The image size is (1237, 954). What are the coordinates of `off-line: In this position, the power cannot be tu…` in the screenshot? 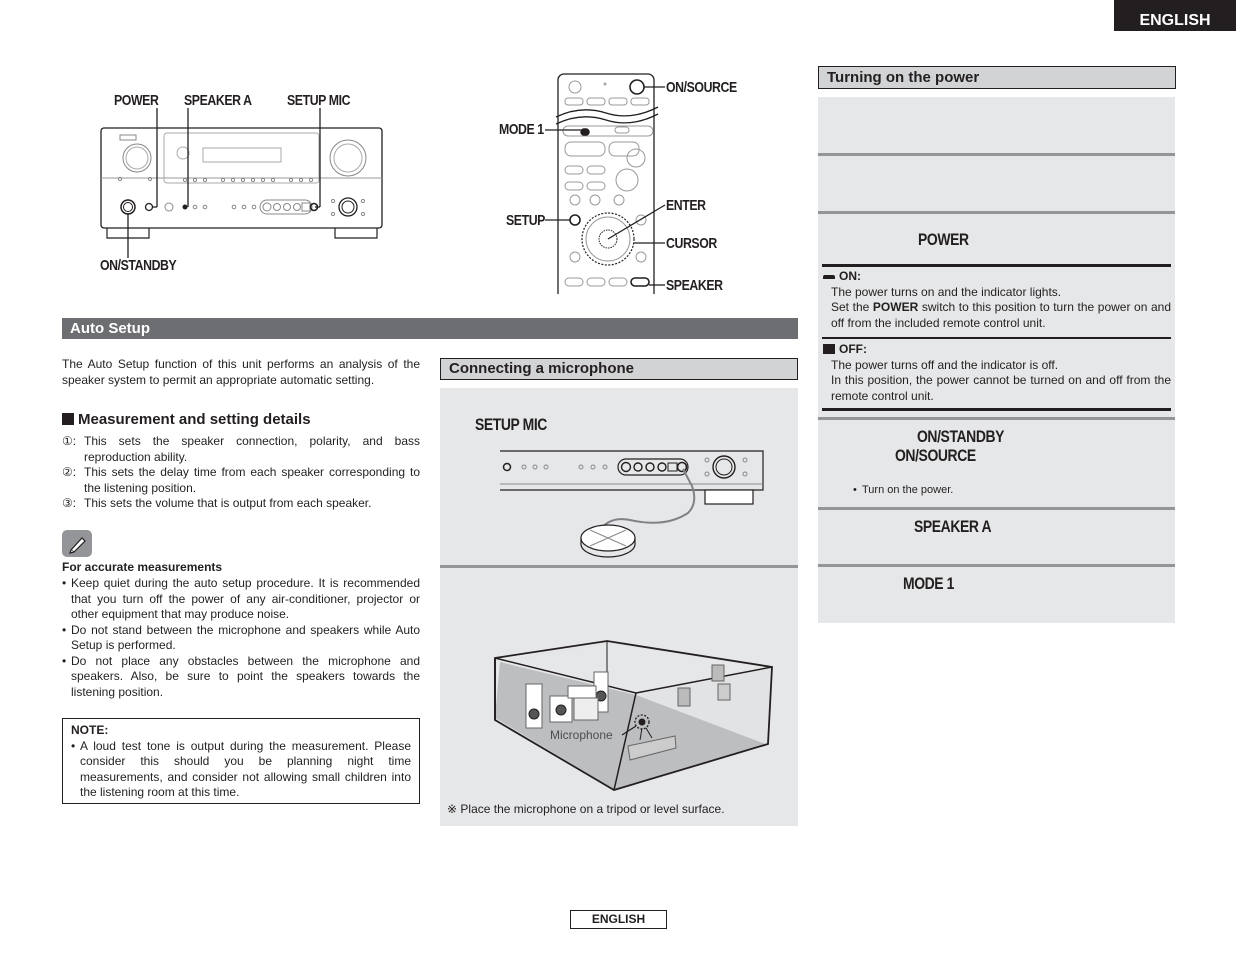 It's located at (1001, 388).